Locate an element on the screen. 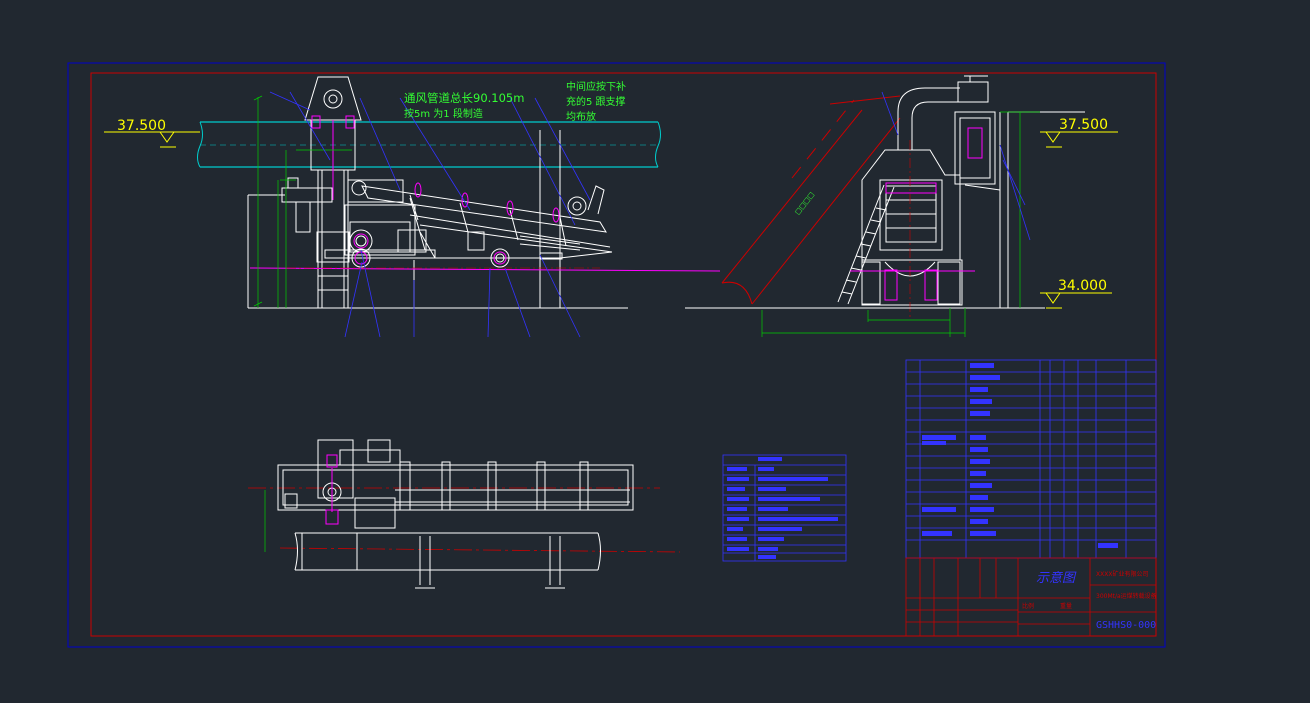 This screenshot has width=1310, height=703. parts-list-fill is located at coordinates (1020, 455).